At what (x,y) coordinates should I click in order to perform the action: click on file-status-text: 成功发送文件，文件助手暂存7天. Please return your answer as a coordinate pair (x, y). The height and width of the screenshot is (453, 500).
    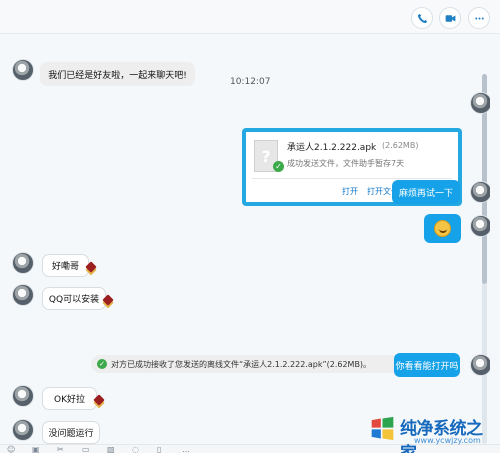
    Looking at the image, I should click on (346, 163).